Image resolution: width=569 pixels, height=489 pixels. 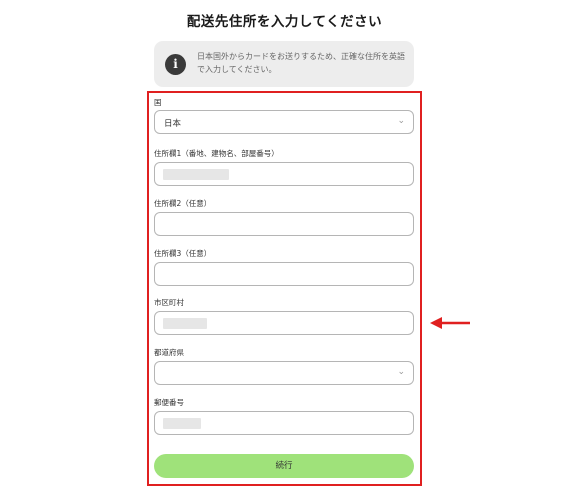 I want to click on address1-input, so click(x=284, y=174).